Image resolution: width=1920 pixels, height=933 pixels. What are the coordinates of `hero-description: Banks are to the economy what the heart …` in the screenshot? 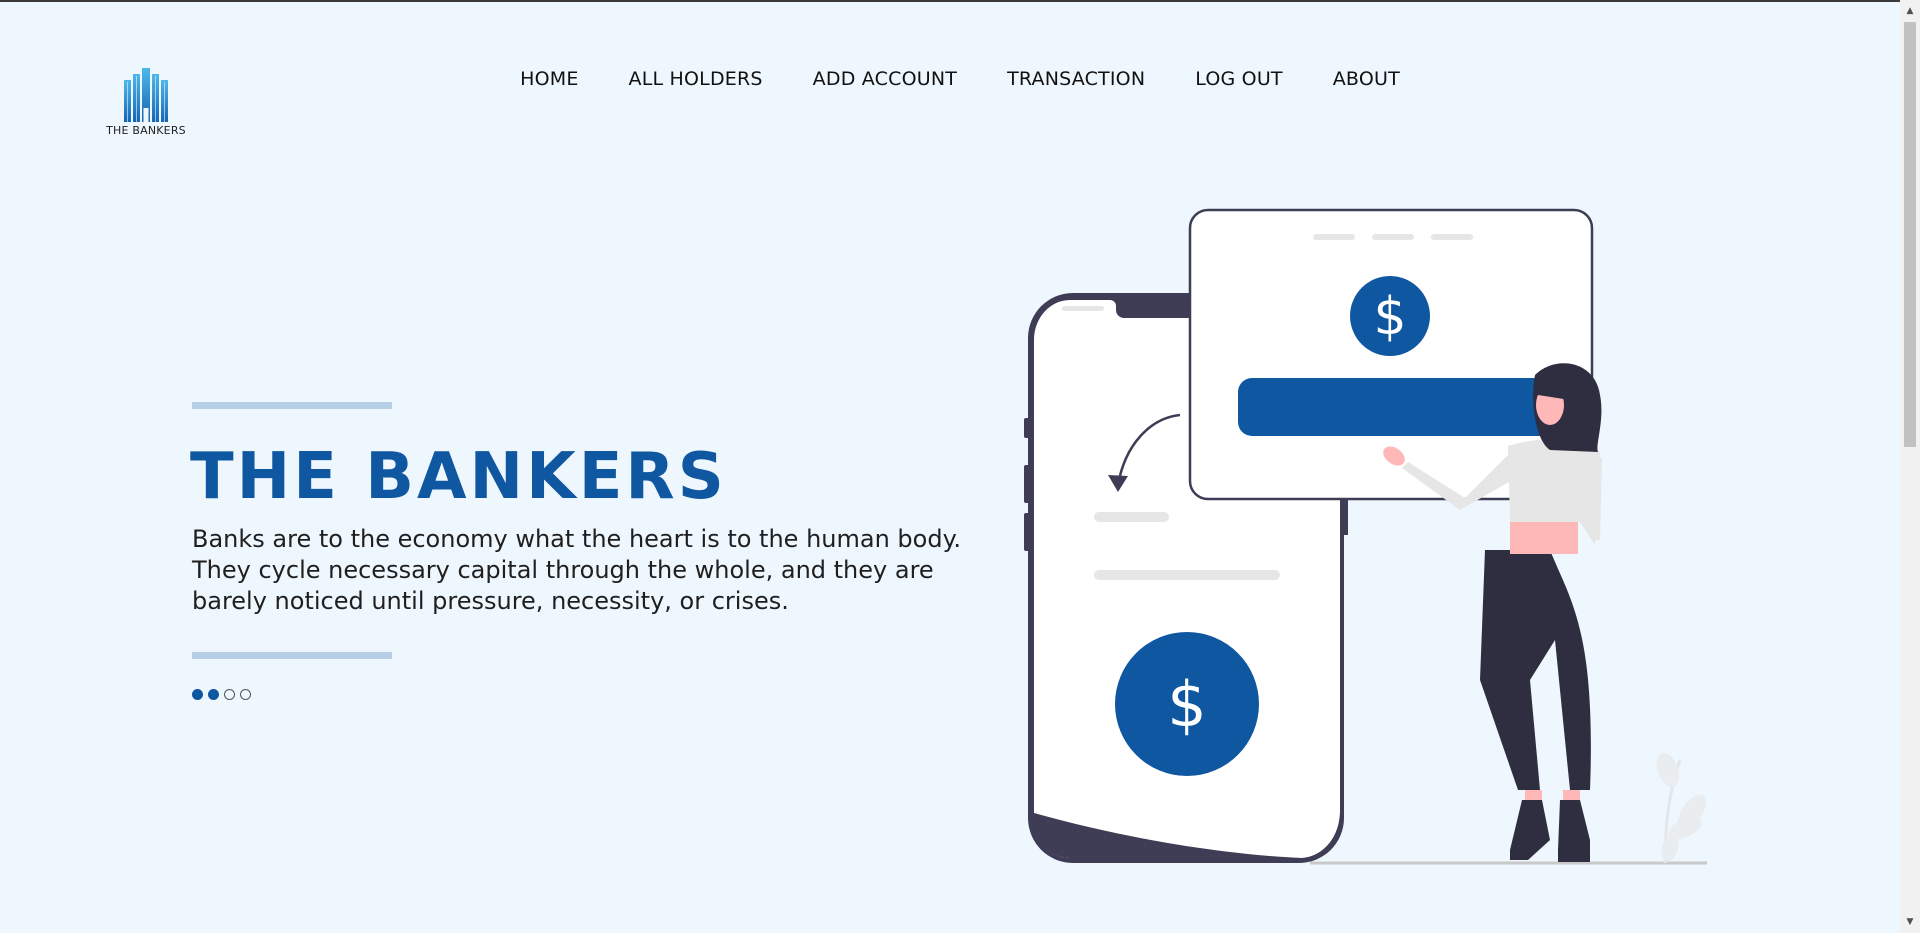 It's located at (576, 570).